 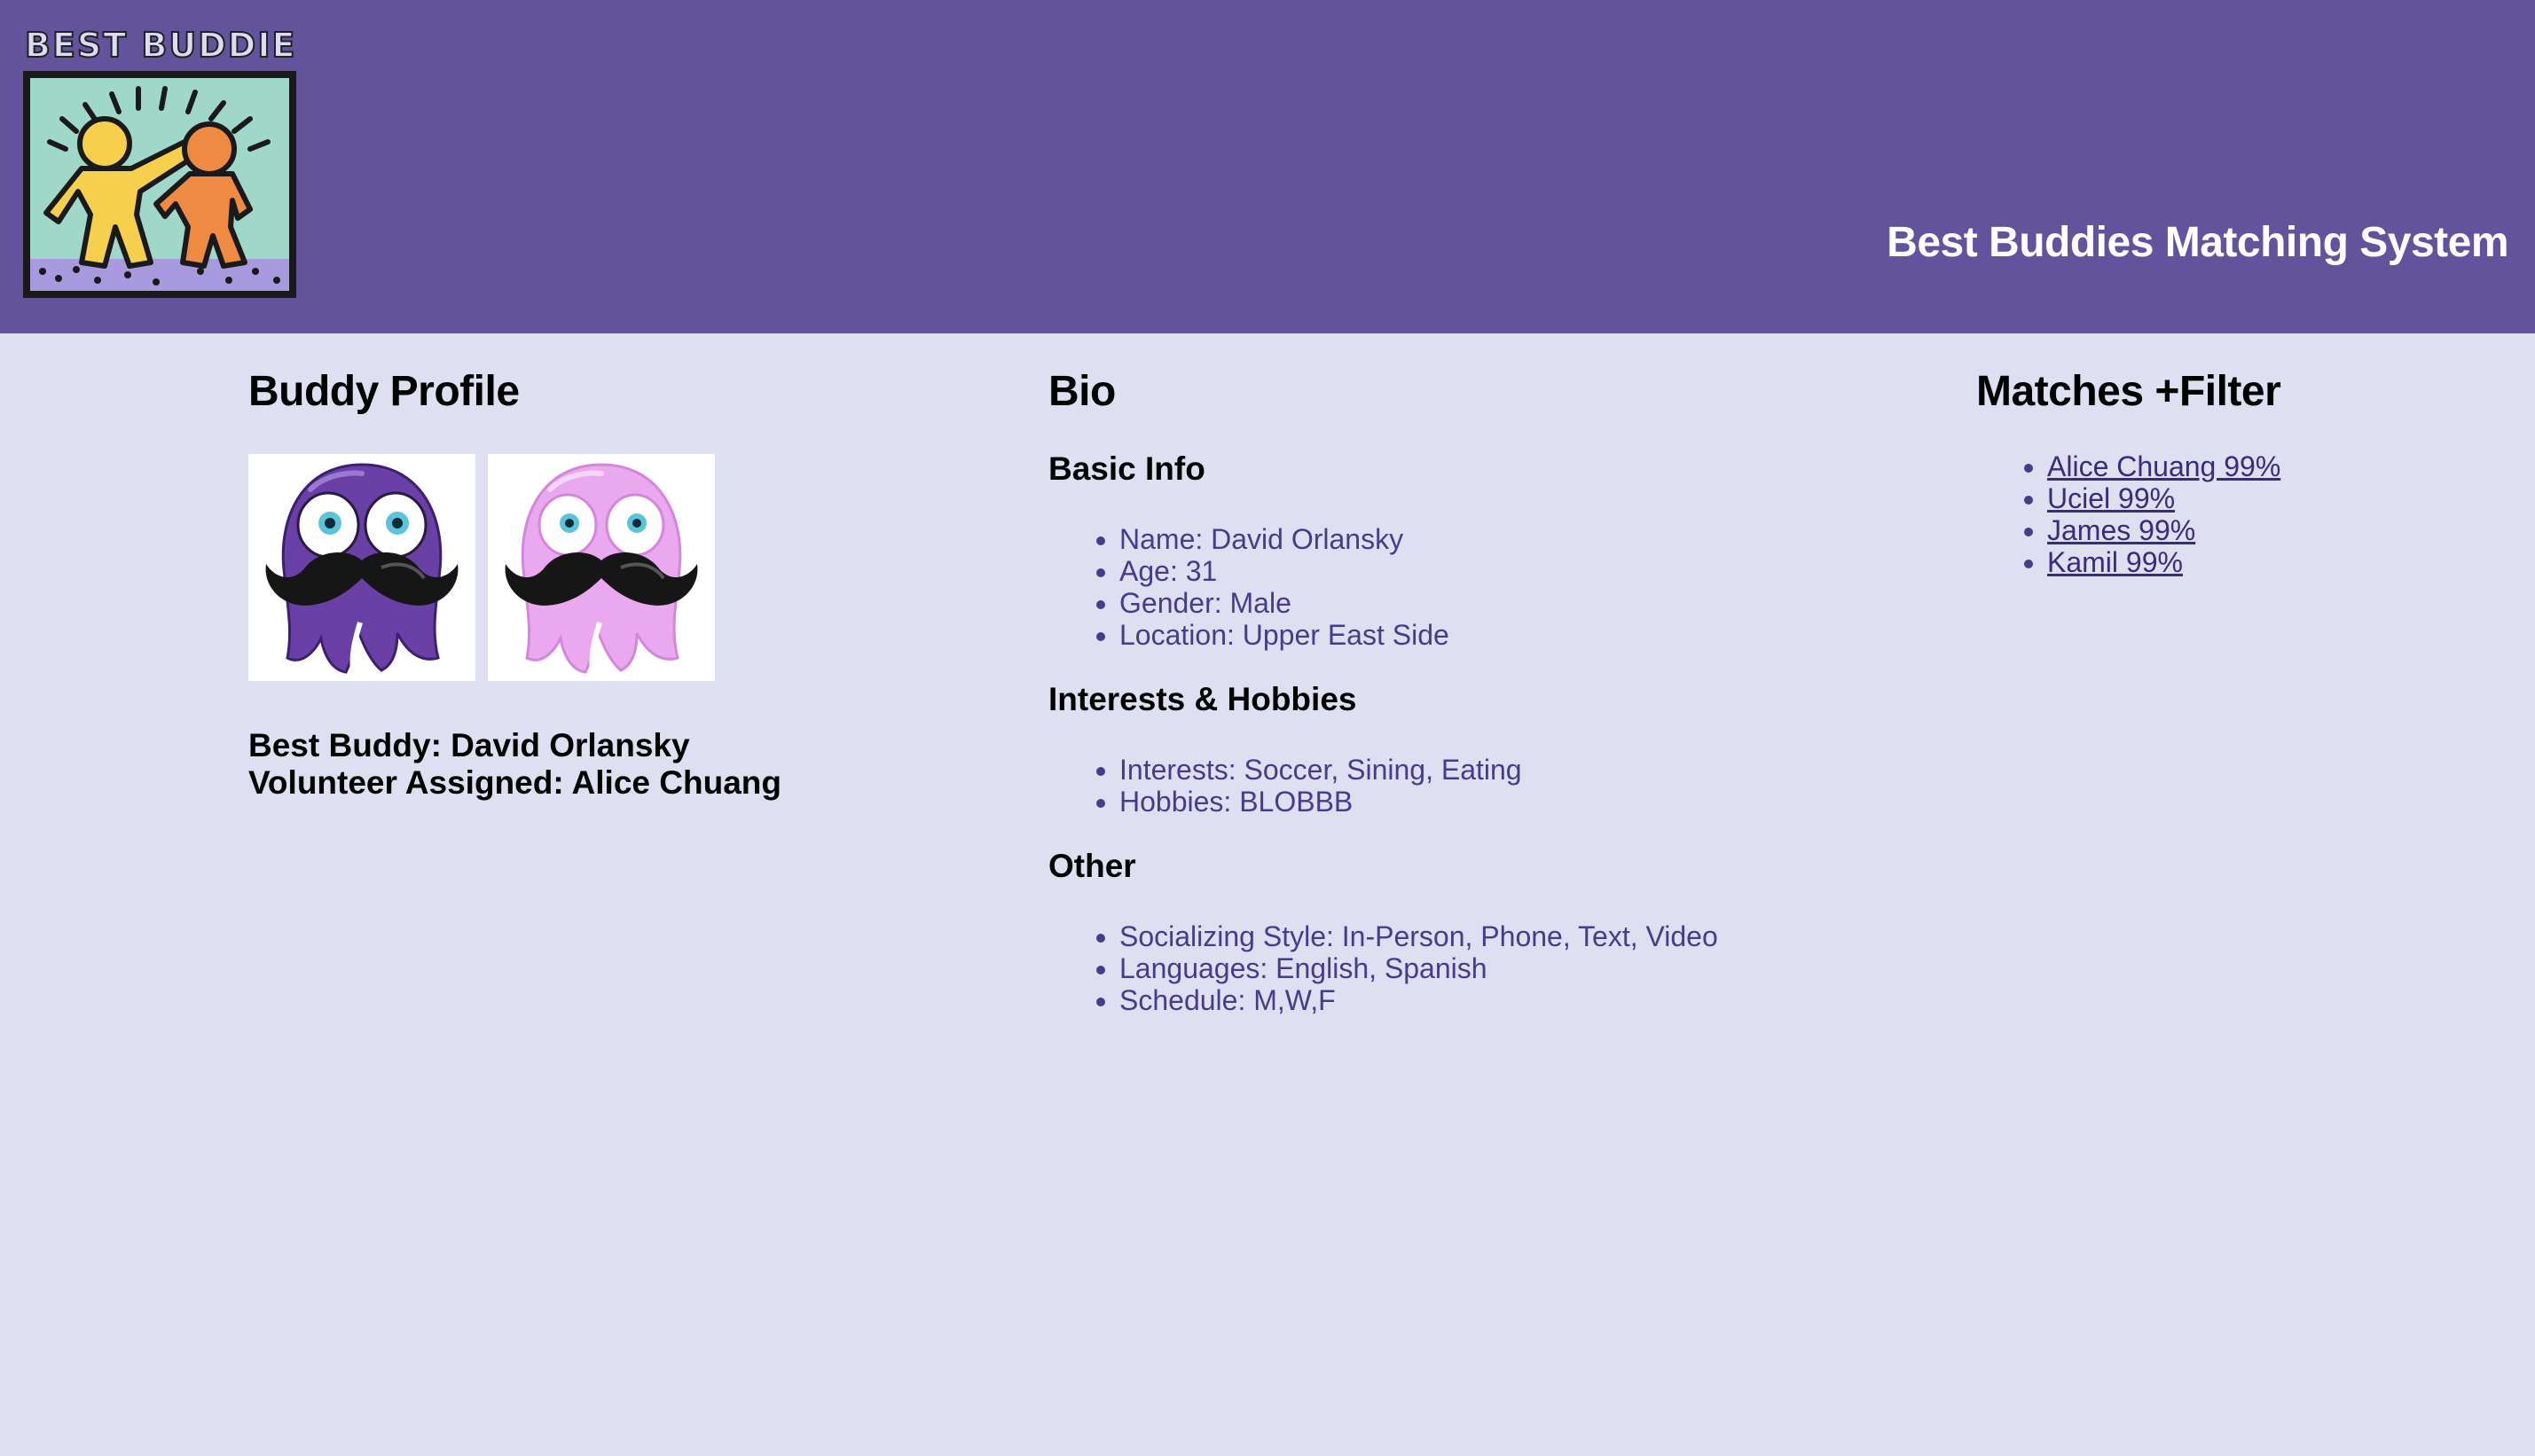 I want to click on buddy-photo, so click(x=361, y=567).